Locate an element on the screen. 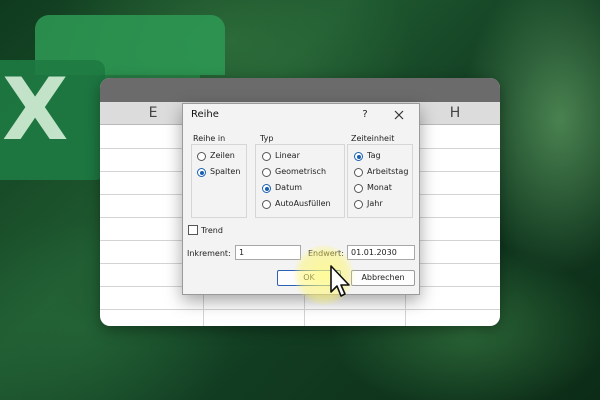 The image size is (600, 400). radio-monat is located at coordinates (358, 188).